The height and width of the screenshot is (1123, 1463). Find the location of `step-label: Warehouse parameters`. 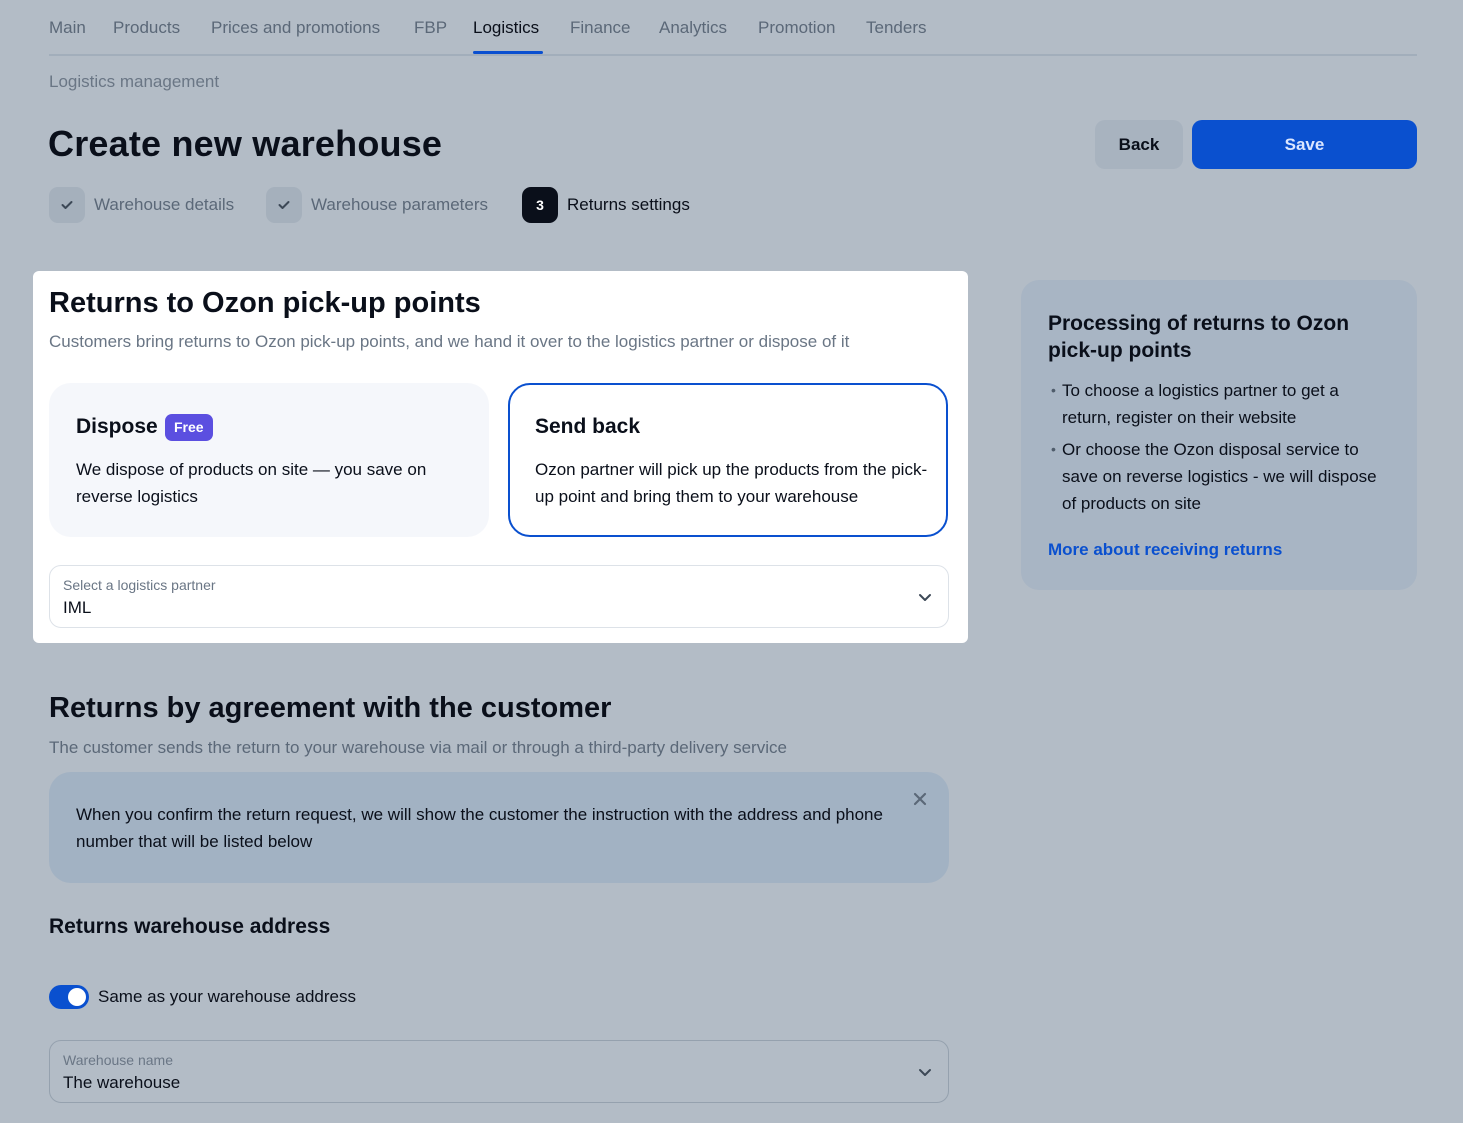

step-label: Warehouse parameters is located at coordinates (400, 204).